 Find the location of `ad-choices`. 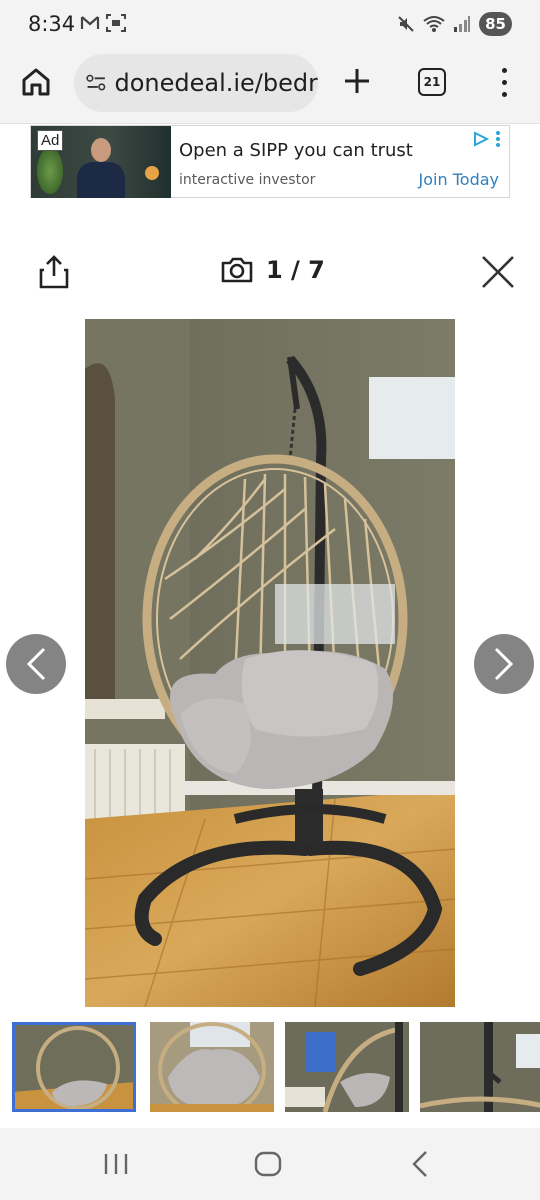

ad-choices is located at coordinates (487, 139).